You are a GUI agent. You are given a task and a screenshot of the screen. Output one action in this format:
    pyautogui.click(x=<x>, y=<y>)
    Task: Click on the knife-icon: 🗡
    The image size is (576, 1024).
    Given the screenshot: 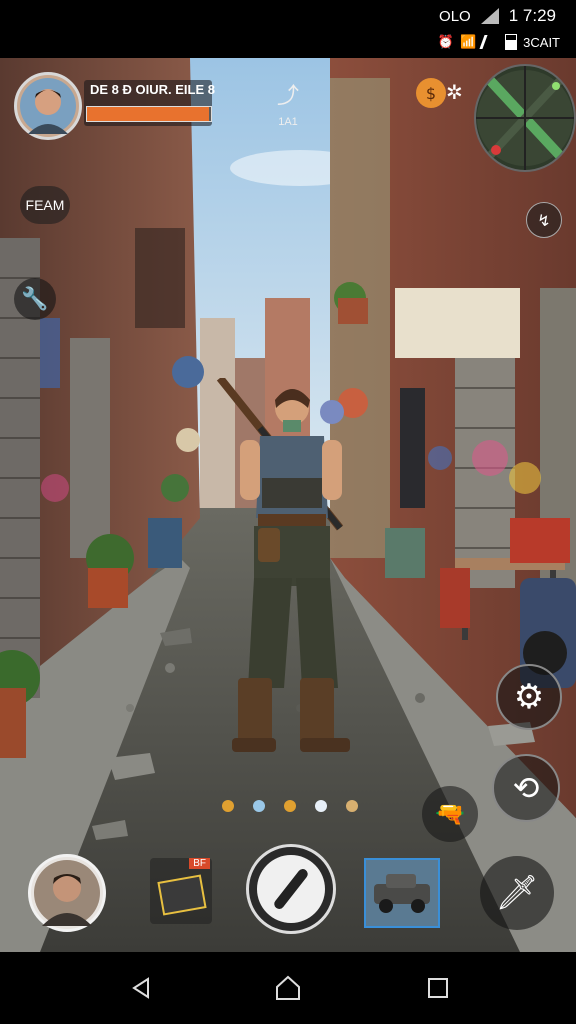 What is the action you would take?
    pyautogui.click(x=517, y=893)
    